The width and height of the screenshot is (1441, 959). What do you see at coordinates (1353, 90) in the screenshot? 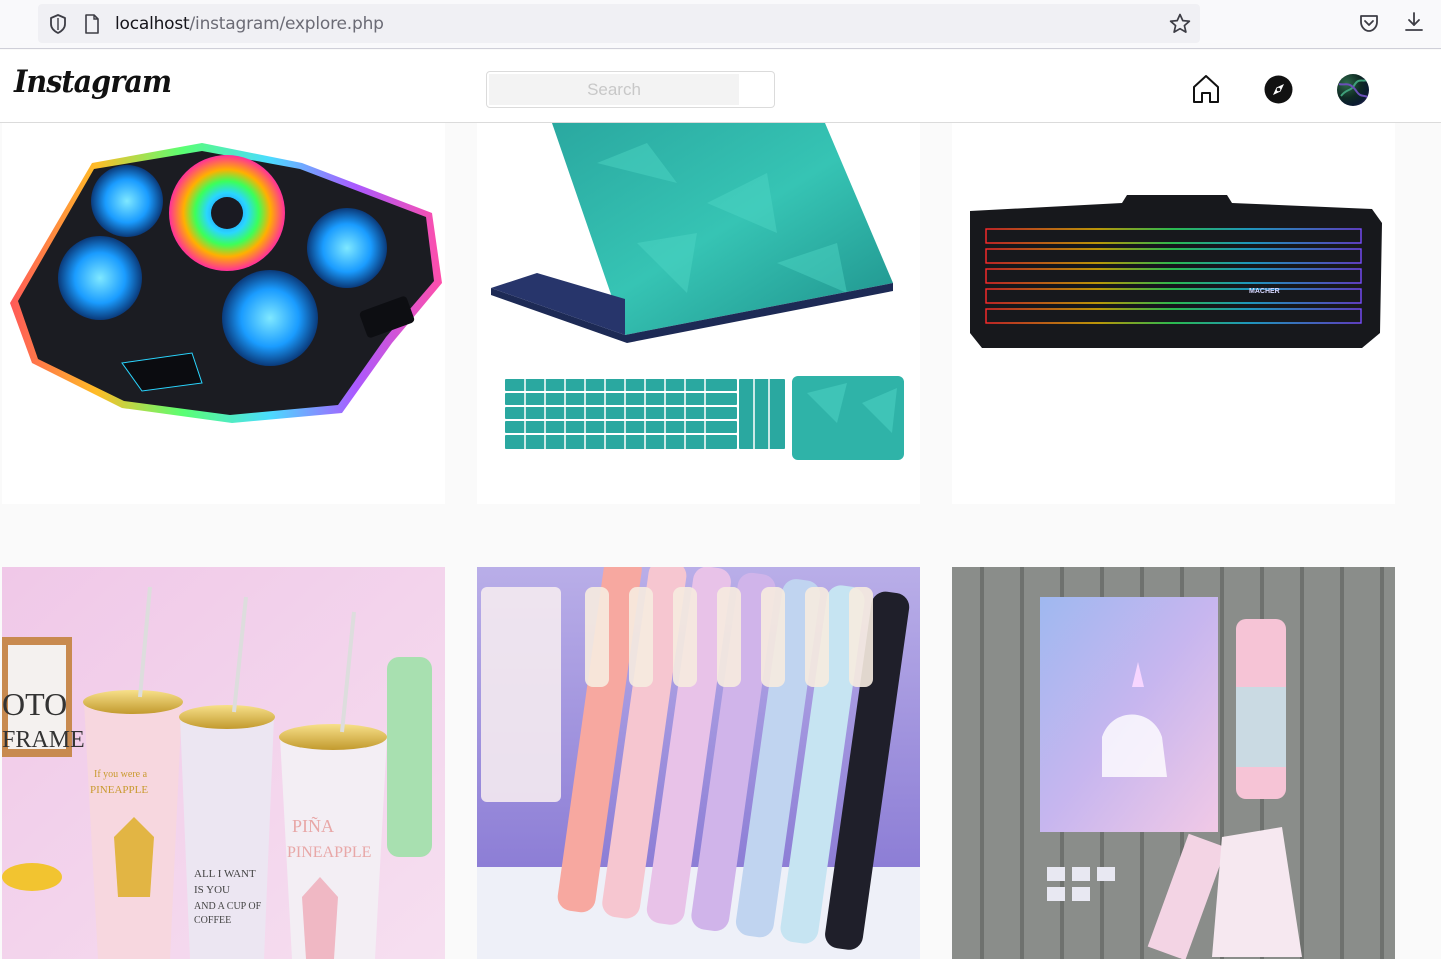
I see `profile-avatar` at bounding box center [1353, 90].